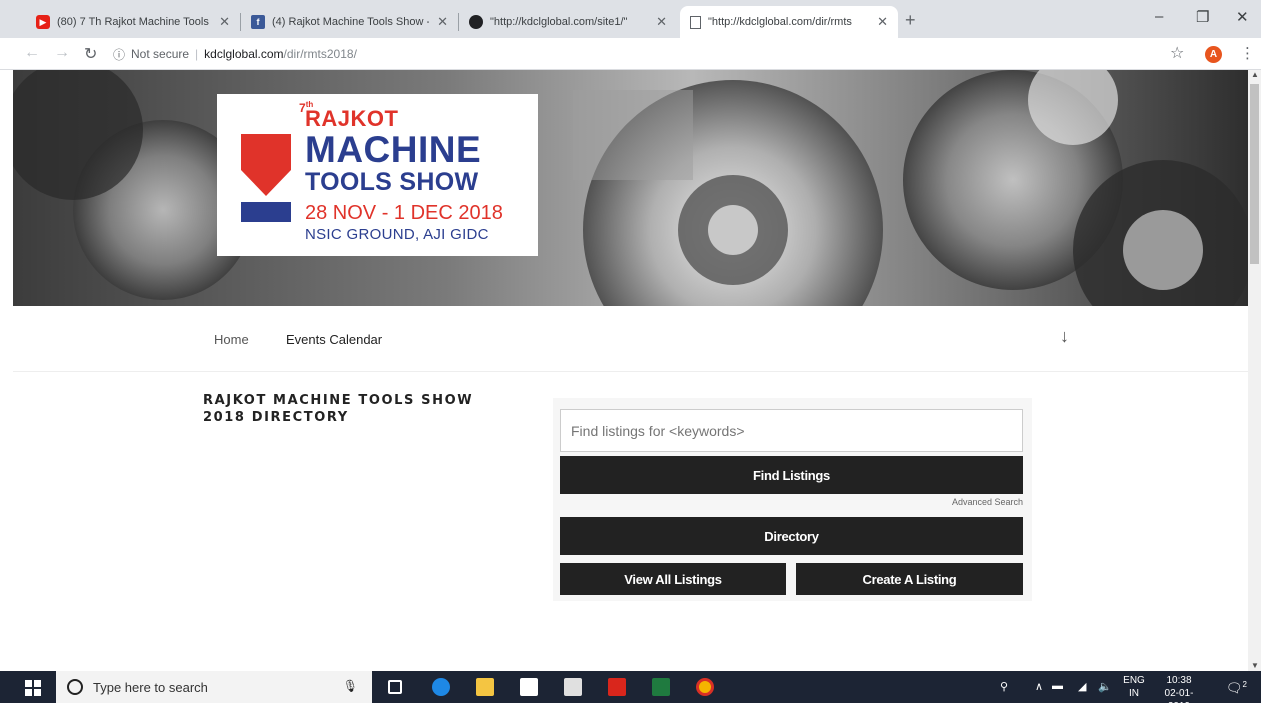  I want to click on tab-title: (4) Rajkot Machine Tools Show -, so click(351, 22).